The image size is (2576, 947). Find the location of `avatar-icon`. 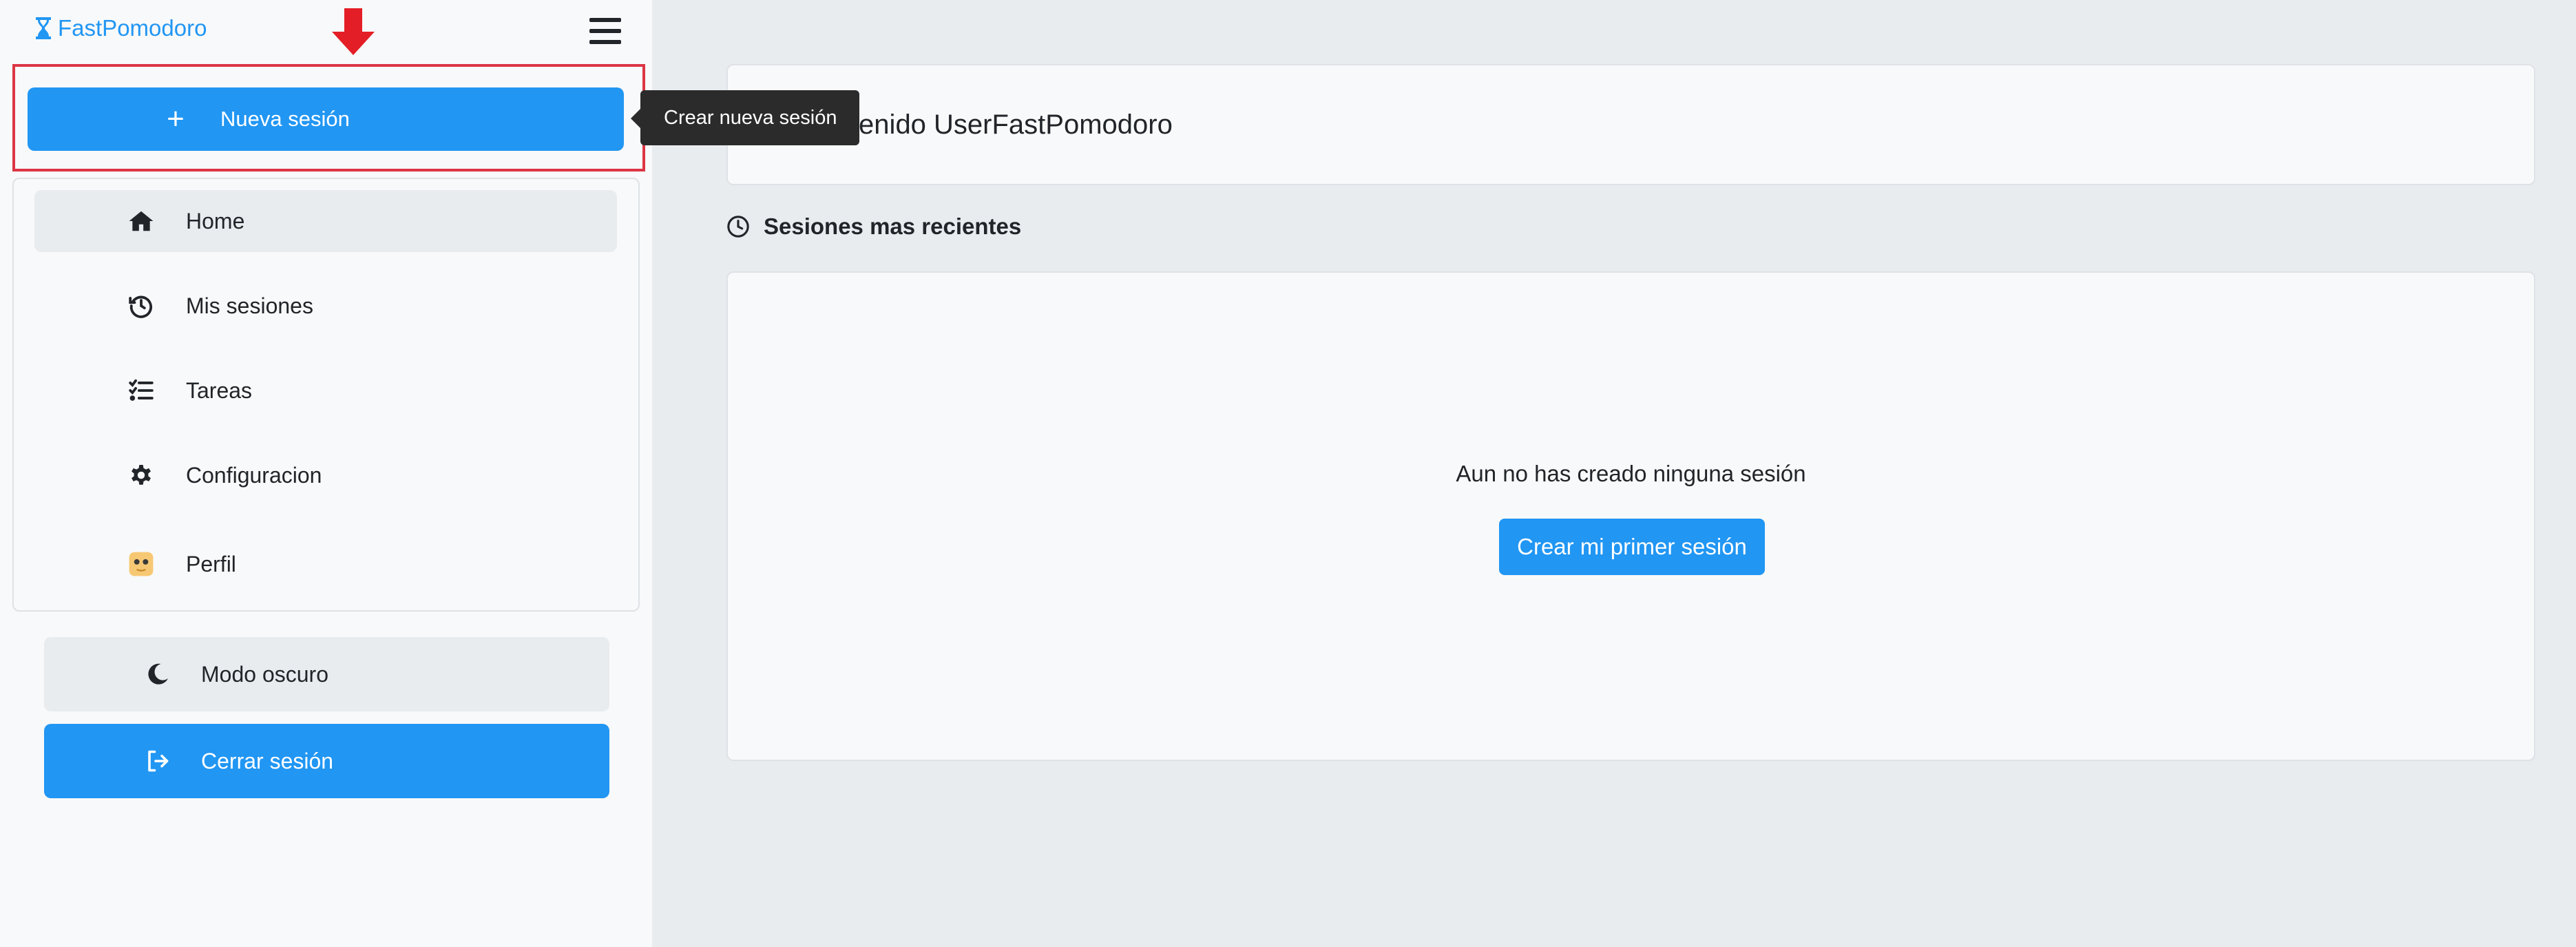

avatar-icon is located at coordinates (141, 564).